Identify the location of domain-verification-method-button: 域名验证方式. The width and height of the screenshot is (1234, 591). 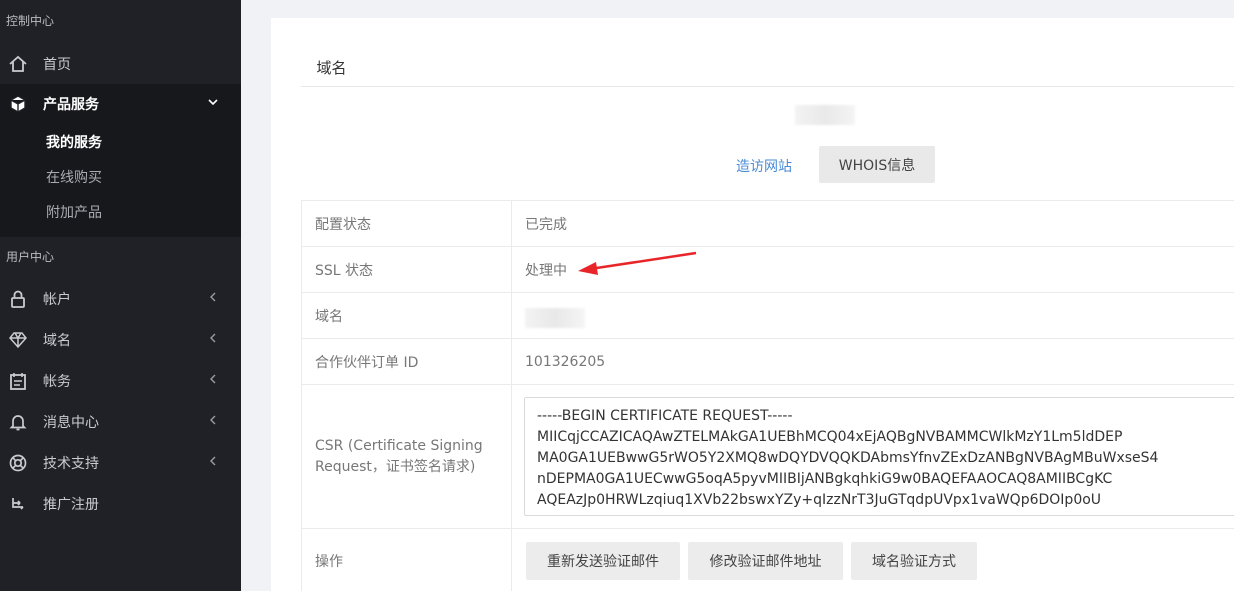
(914, 561).